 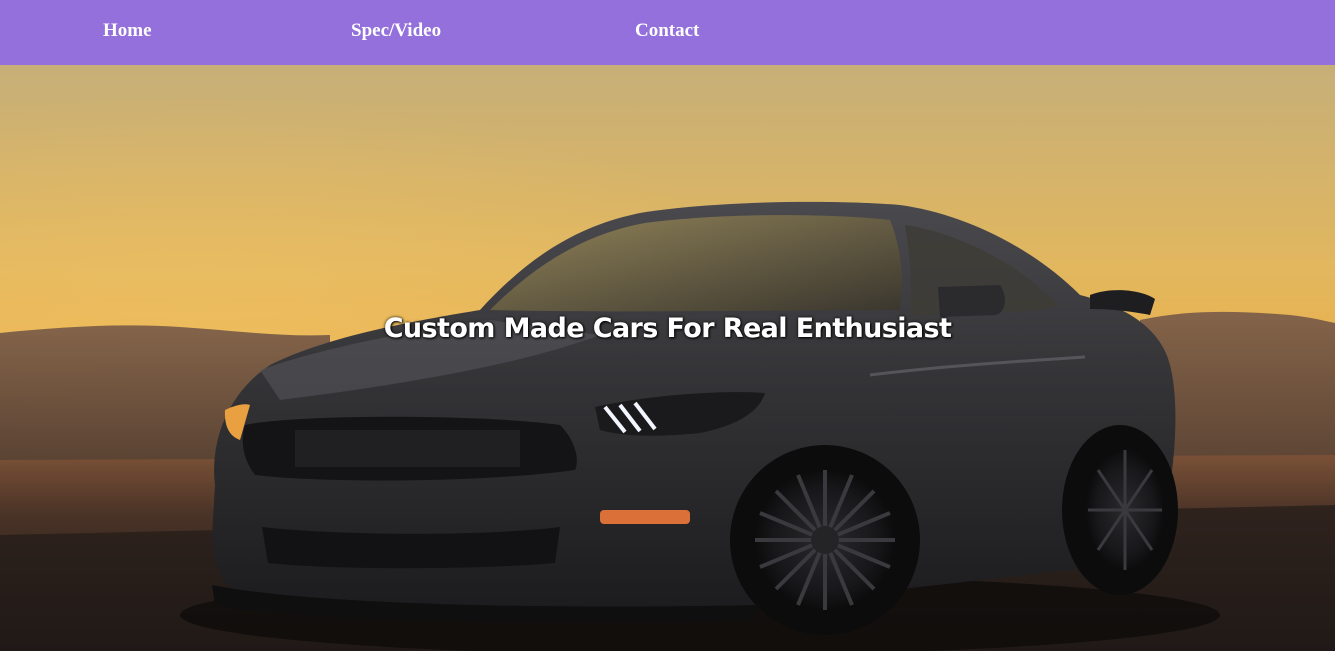 I want to click on top-navbar: Home Spec/Video Contact, so click(x=667, y=32).